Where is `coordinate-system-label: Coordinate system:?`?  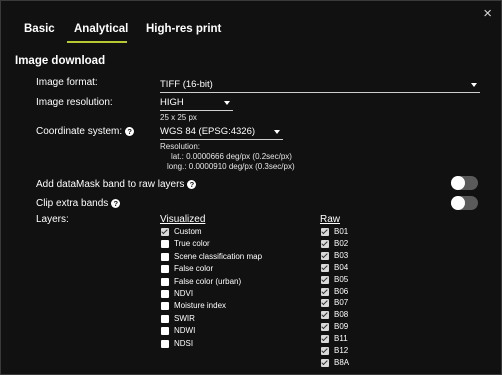
coordinate-system-label: Coordinate system:? is located at coordinates (85, 131).